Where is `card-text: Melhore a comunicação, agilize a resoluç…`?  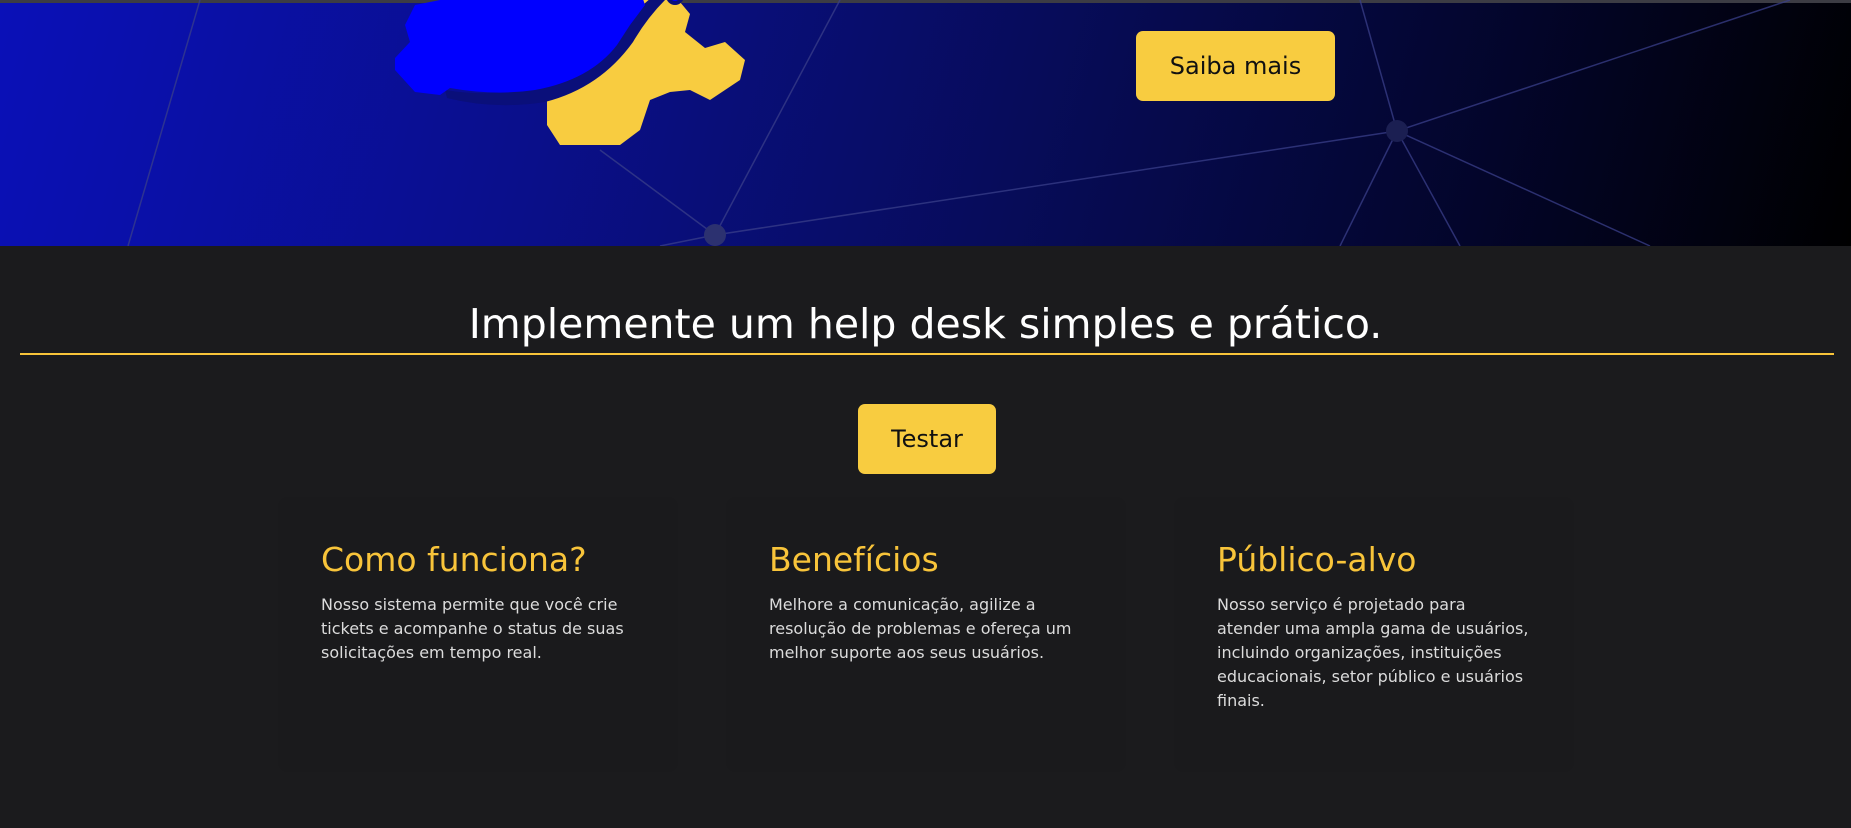 card-text: Melhore a comunicação, agilize a resoluç… is located at coordinates (920, 628).